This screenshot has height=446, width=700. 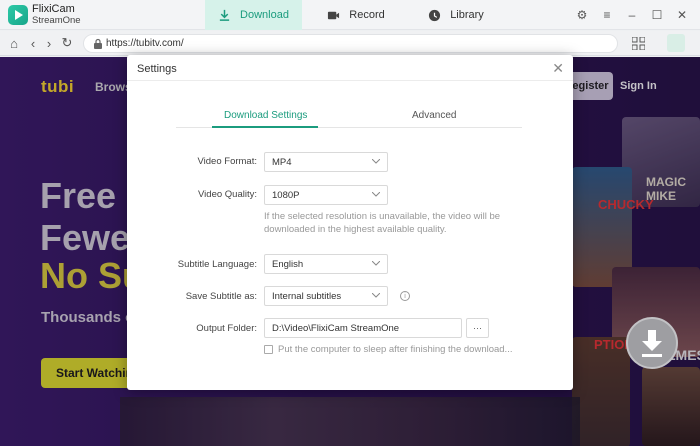 What do you see at coordinates (56, 20) in the screenshot?
I see `app-subtitle: StreamOne` at bounding box center [56, 20].